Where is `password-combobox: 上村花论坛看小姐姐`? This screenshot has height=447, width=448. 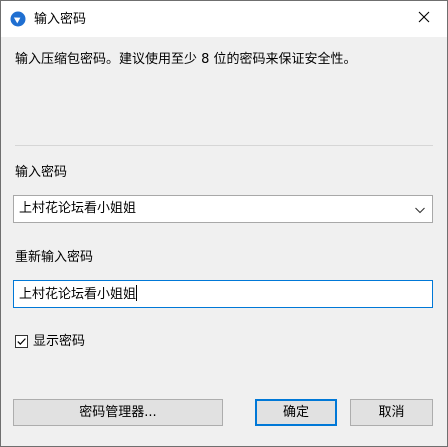 password-combobox: 上村花论坛看小姐姐 is located at coordinates (223, 209).